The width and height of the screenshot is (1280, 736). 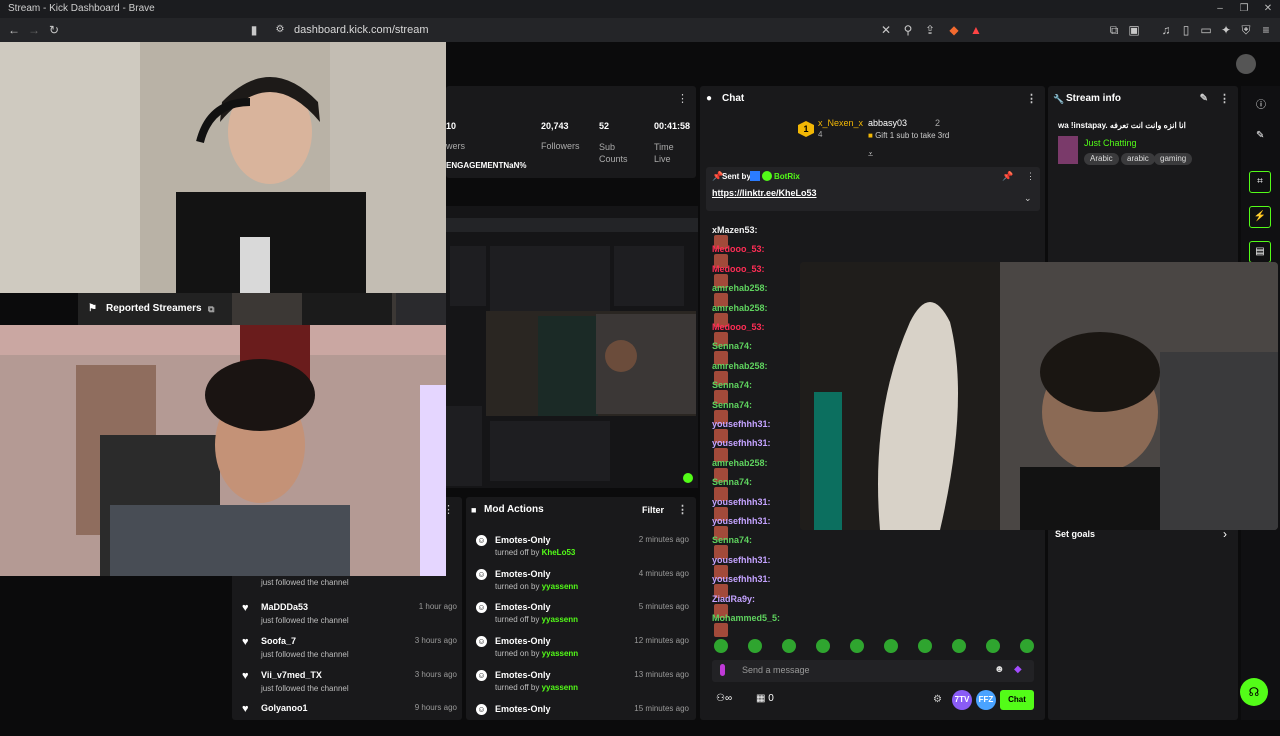 I want to click on mod-actions-title: Mod Actions, so click(x=514, y=509).